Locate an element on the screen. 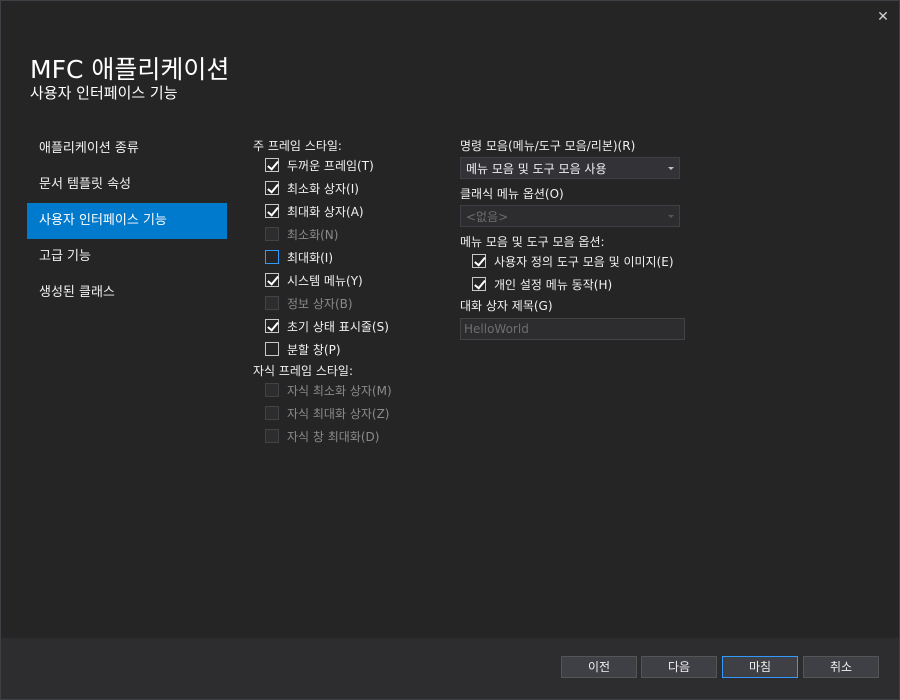 This screenshot has height=700, width=900. child-minimize-box-checkbox: 자식 최소화 상자(M) is located at coordinates (328, 390).